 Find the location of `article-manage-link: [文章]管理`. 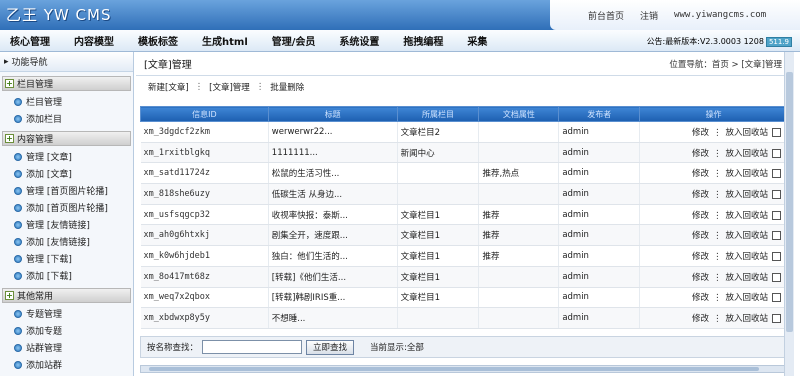

article-manage-link: [文章]管理 is located at coordinates (229, 87).